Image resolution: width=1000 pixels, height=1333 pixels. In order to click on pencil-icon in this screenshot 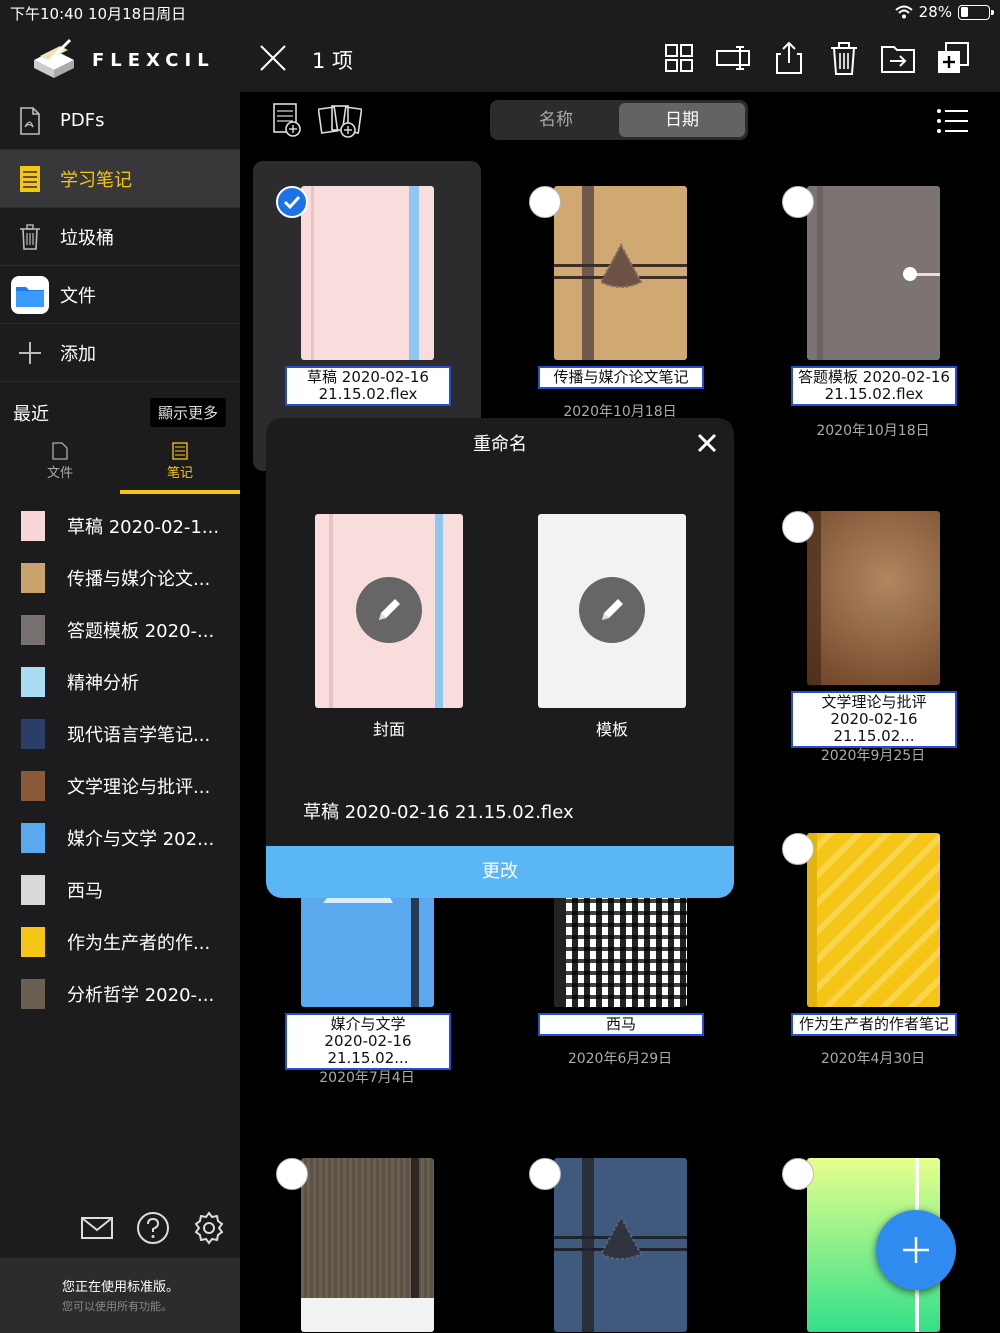, I will do `click(389, 609)`.